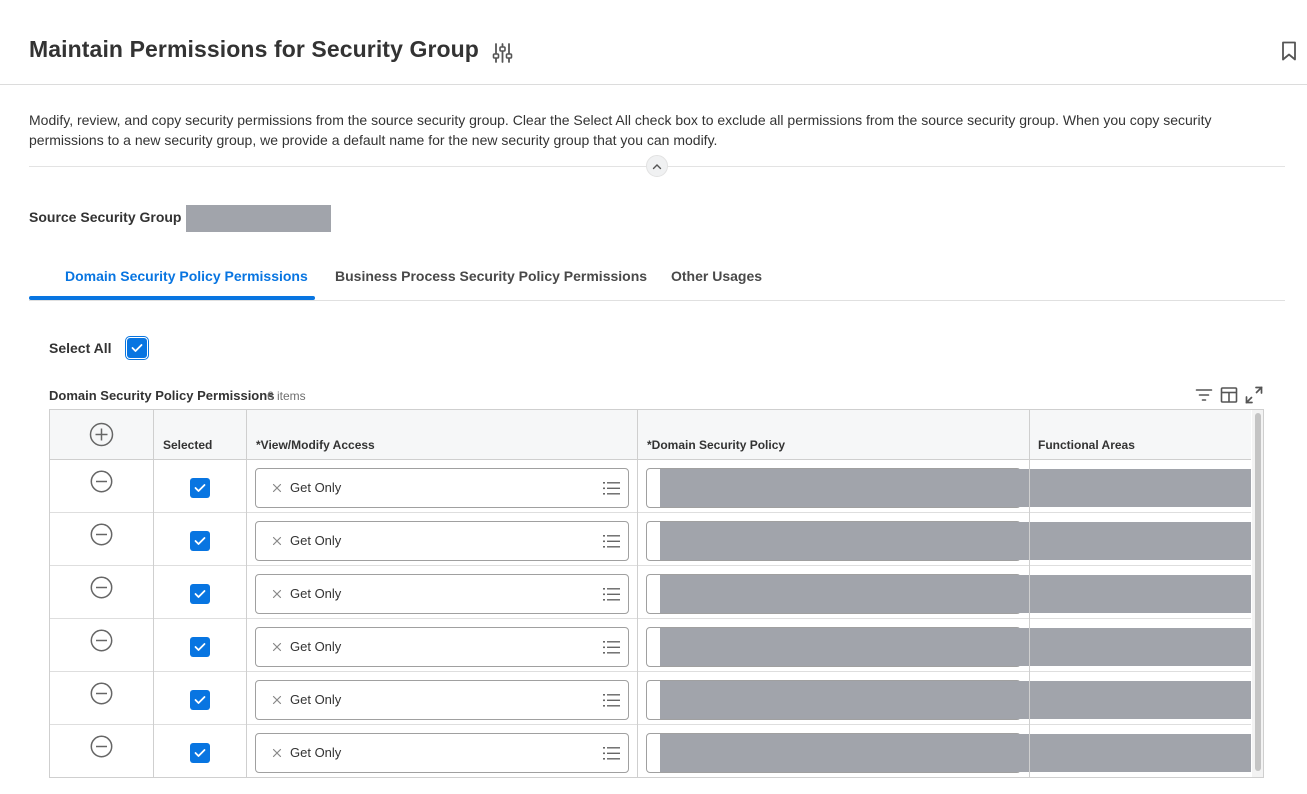 The height and width of the screenshot is (794, 1307). Describe the element at coordinates (254, 49) in the screenshot. I see `page-title: Maintain Permissions for Security Group` at that location.